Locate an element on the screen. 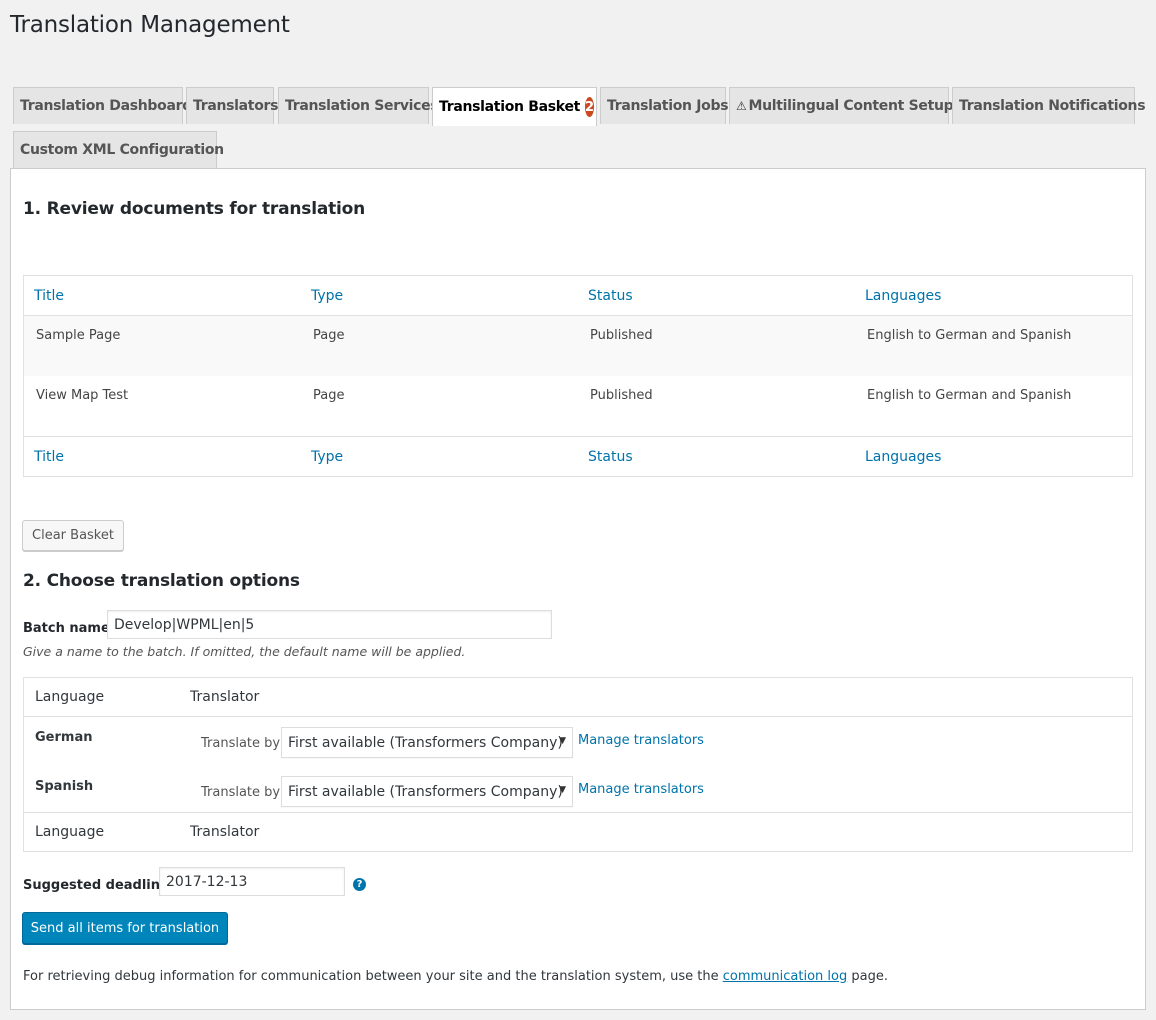  communication-log-link: communication log is located at coordinates (785, 976).